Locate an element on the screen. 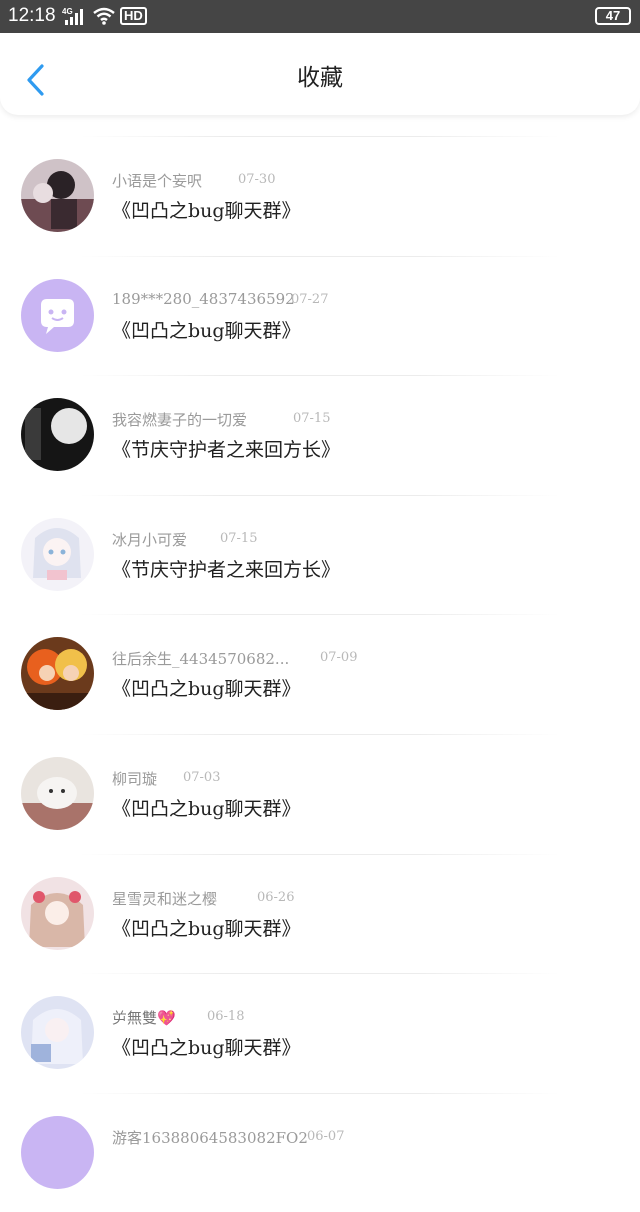 The width and height of the screenshot is (640, 1212). user-name: 柳司璇 is located at coordinates (135, 778).